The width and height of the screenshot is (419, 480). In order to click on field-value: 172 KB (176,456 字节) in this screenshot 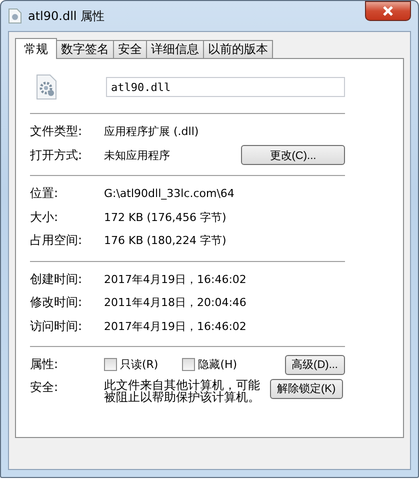, I will do `click(166, 217)`.